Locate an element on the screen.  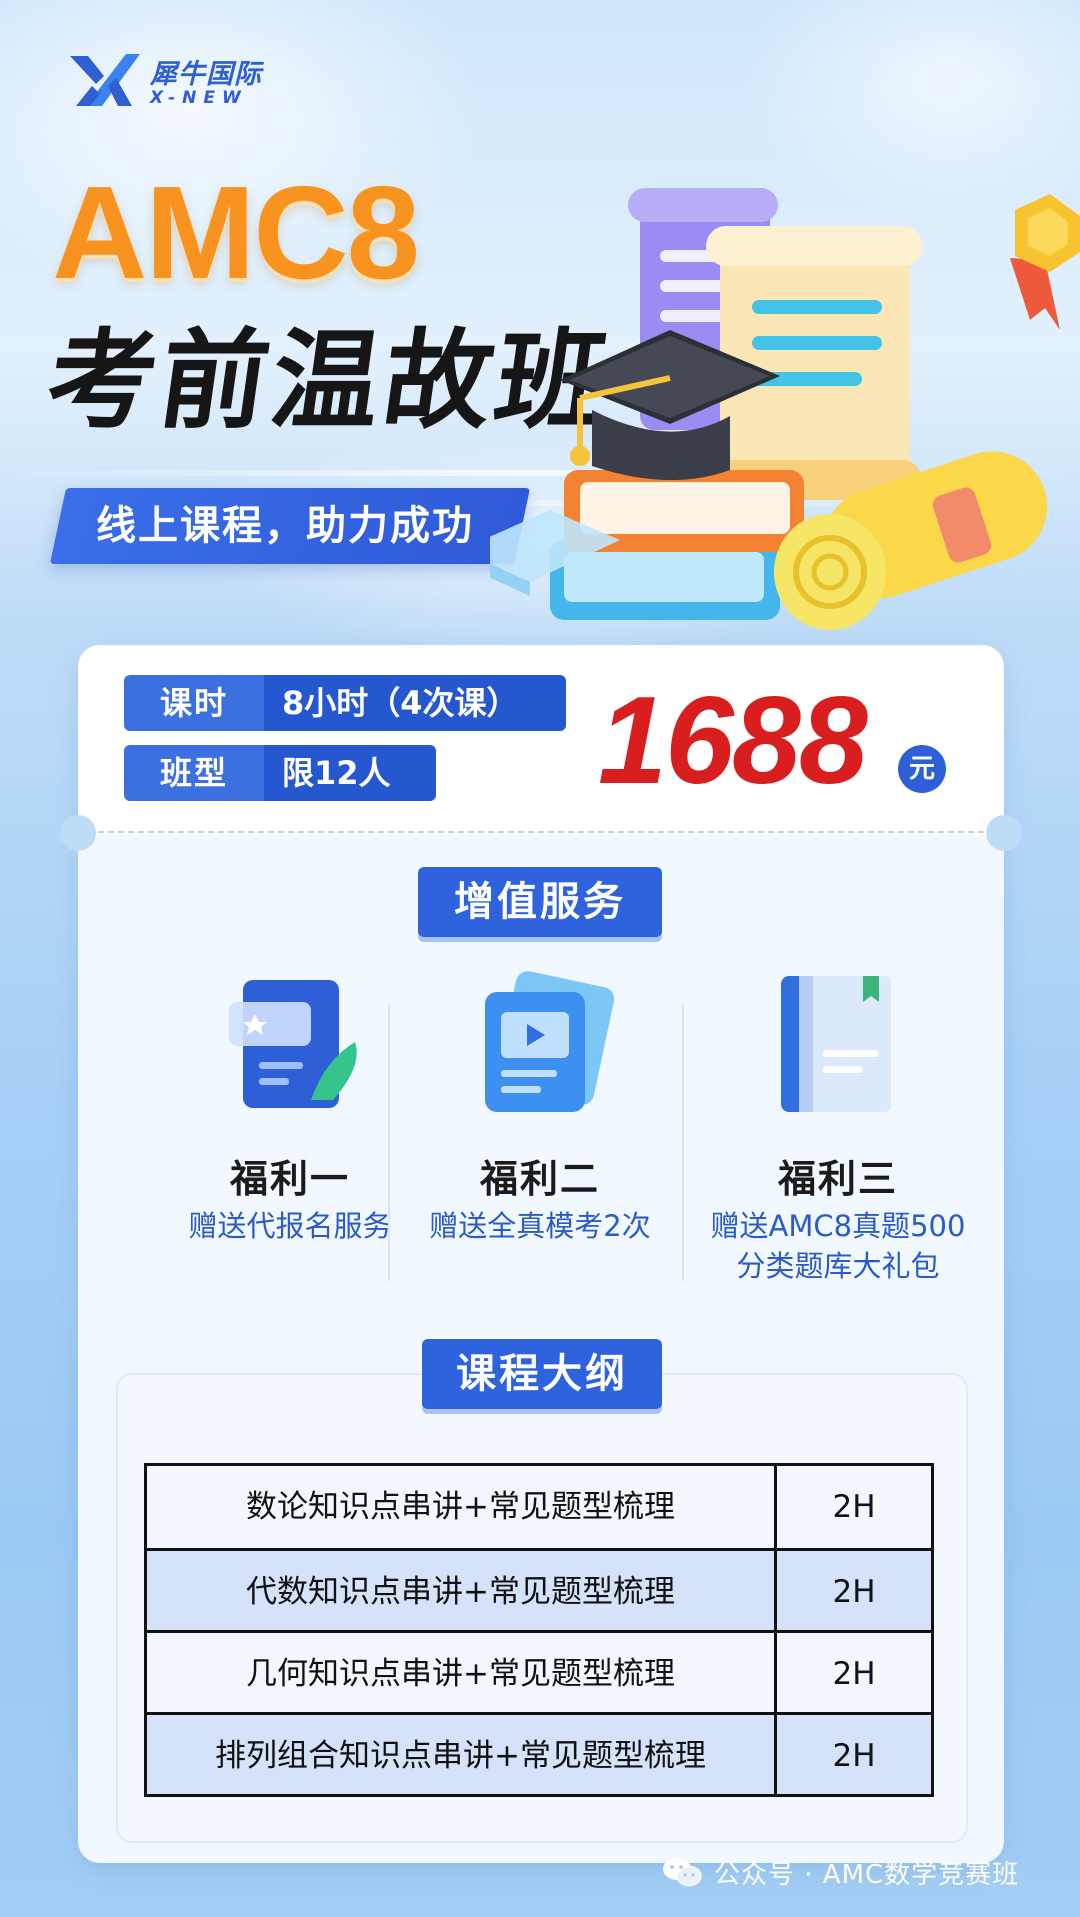
benefit-title: 福利三 is located at coordinates (837, 1179).